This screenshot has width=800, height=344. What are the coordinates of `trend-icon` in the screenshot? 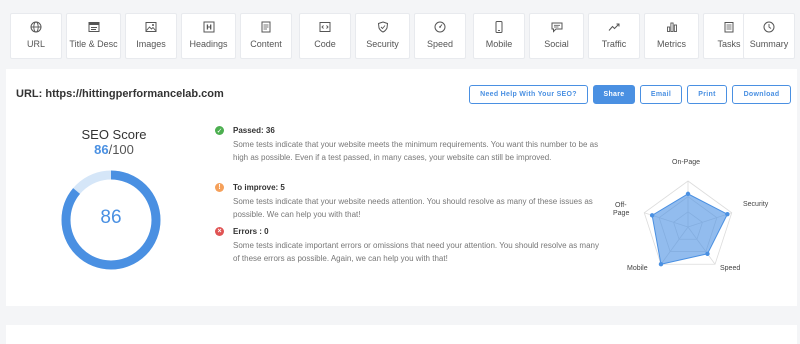 It's located at (614, 27).